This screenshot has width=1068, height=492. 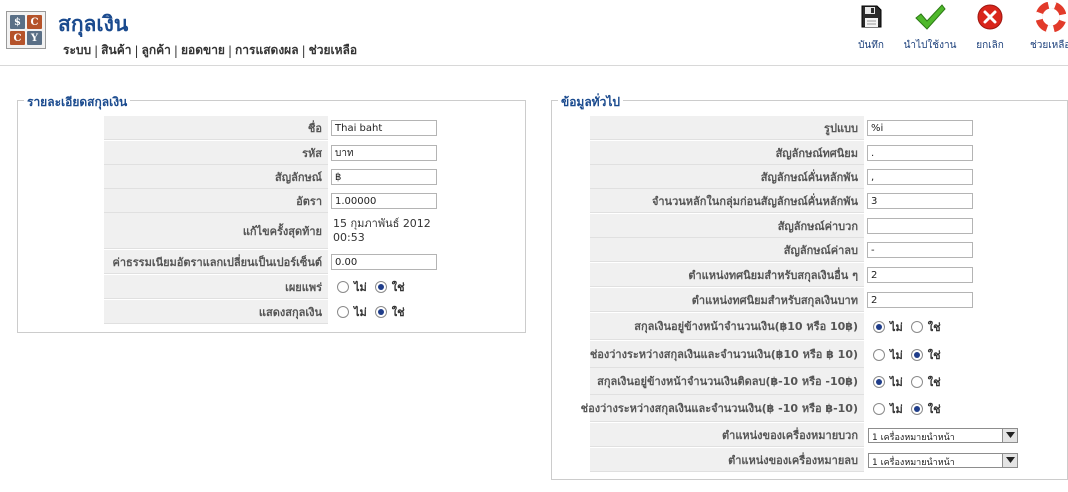 I want to click on symbol-field: ฿, so click(x=384, y=177).